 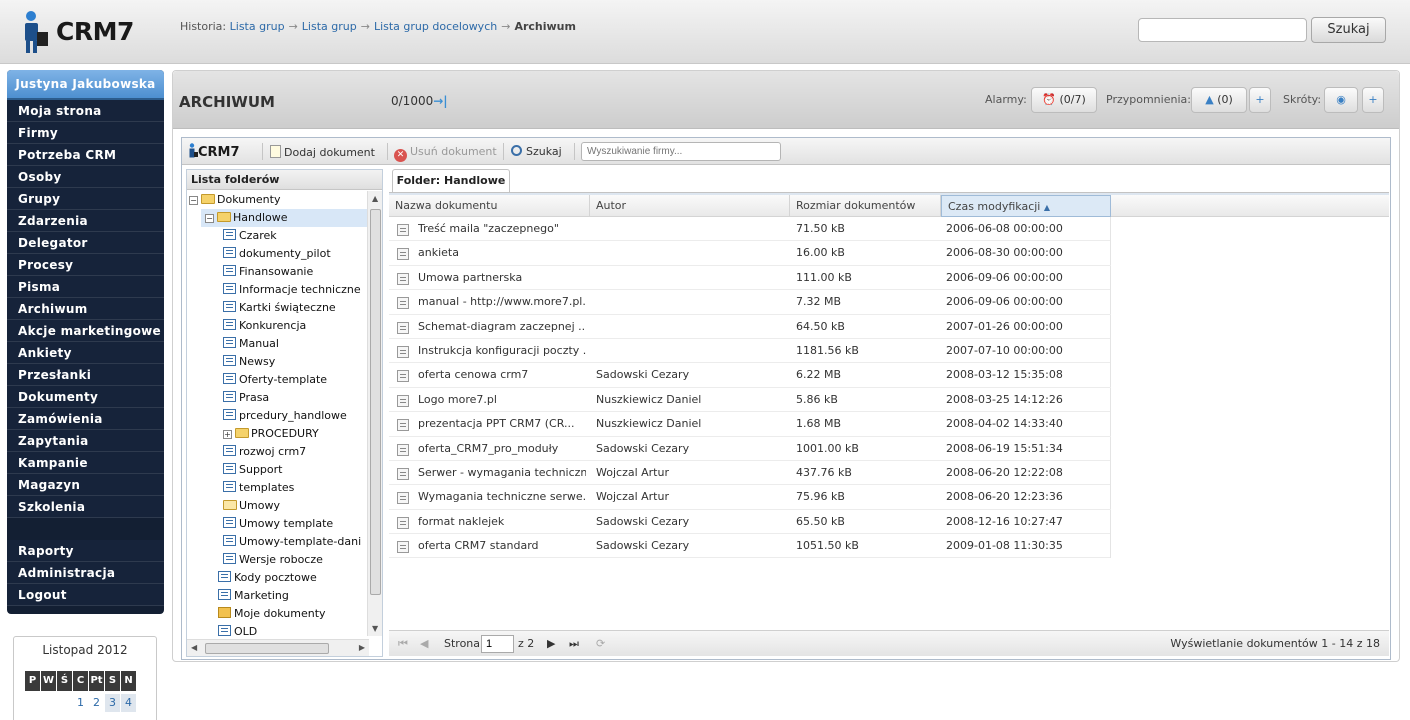 What do you see at coordinates (271, 434) in the screenshot?
I see `tree-node: + PROCEDURY` at bounding box center [271, 434].